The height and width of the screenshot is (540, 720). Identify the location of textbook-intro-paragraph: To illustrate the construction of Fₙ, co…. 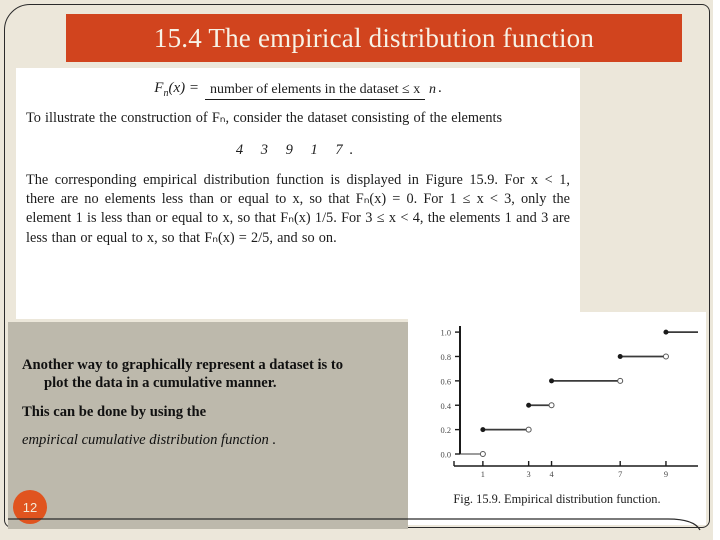
(264, 118).